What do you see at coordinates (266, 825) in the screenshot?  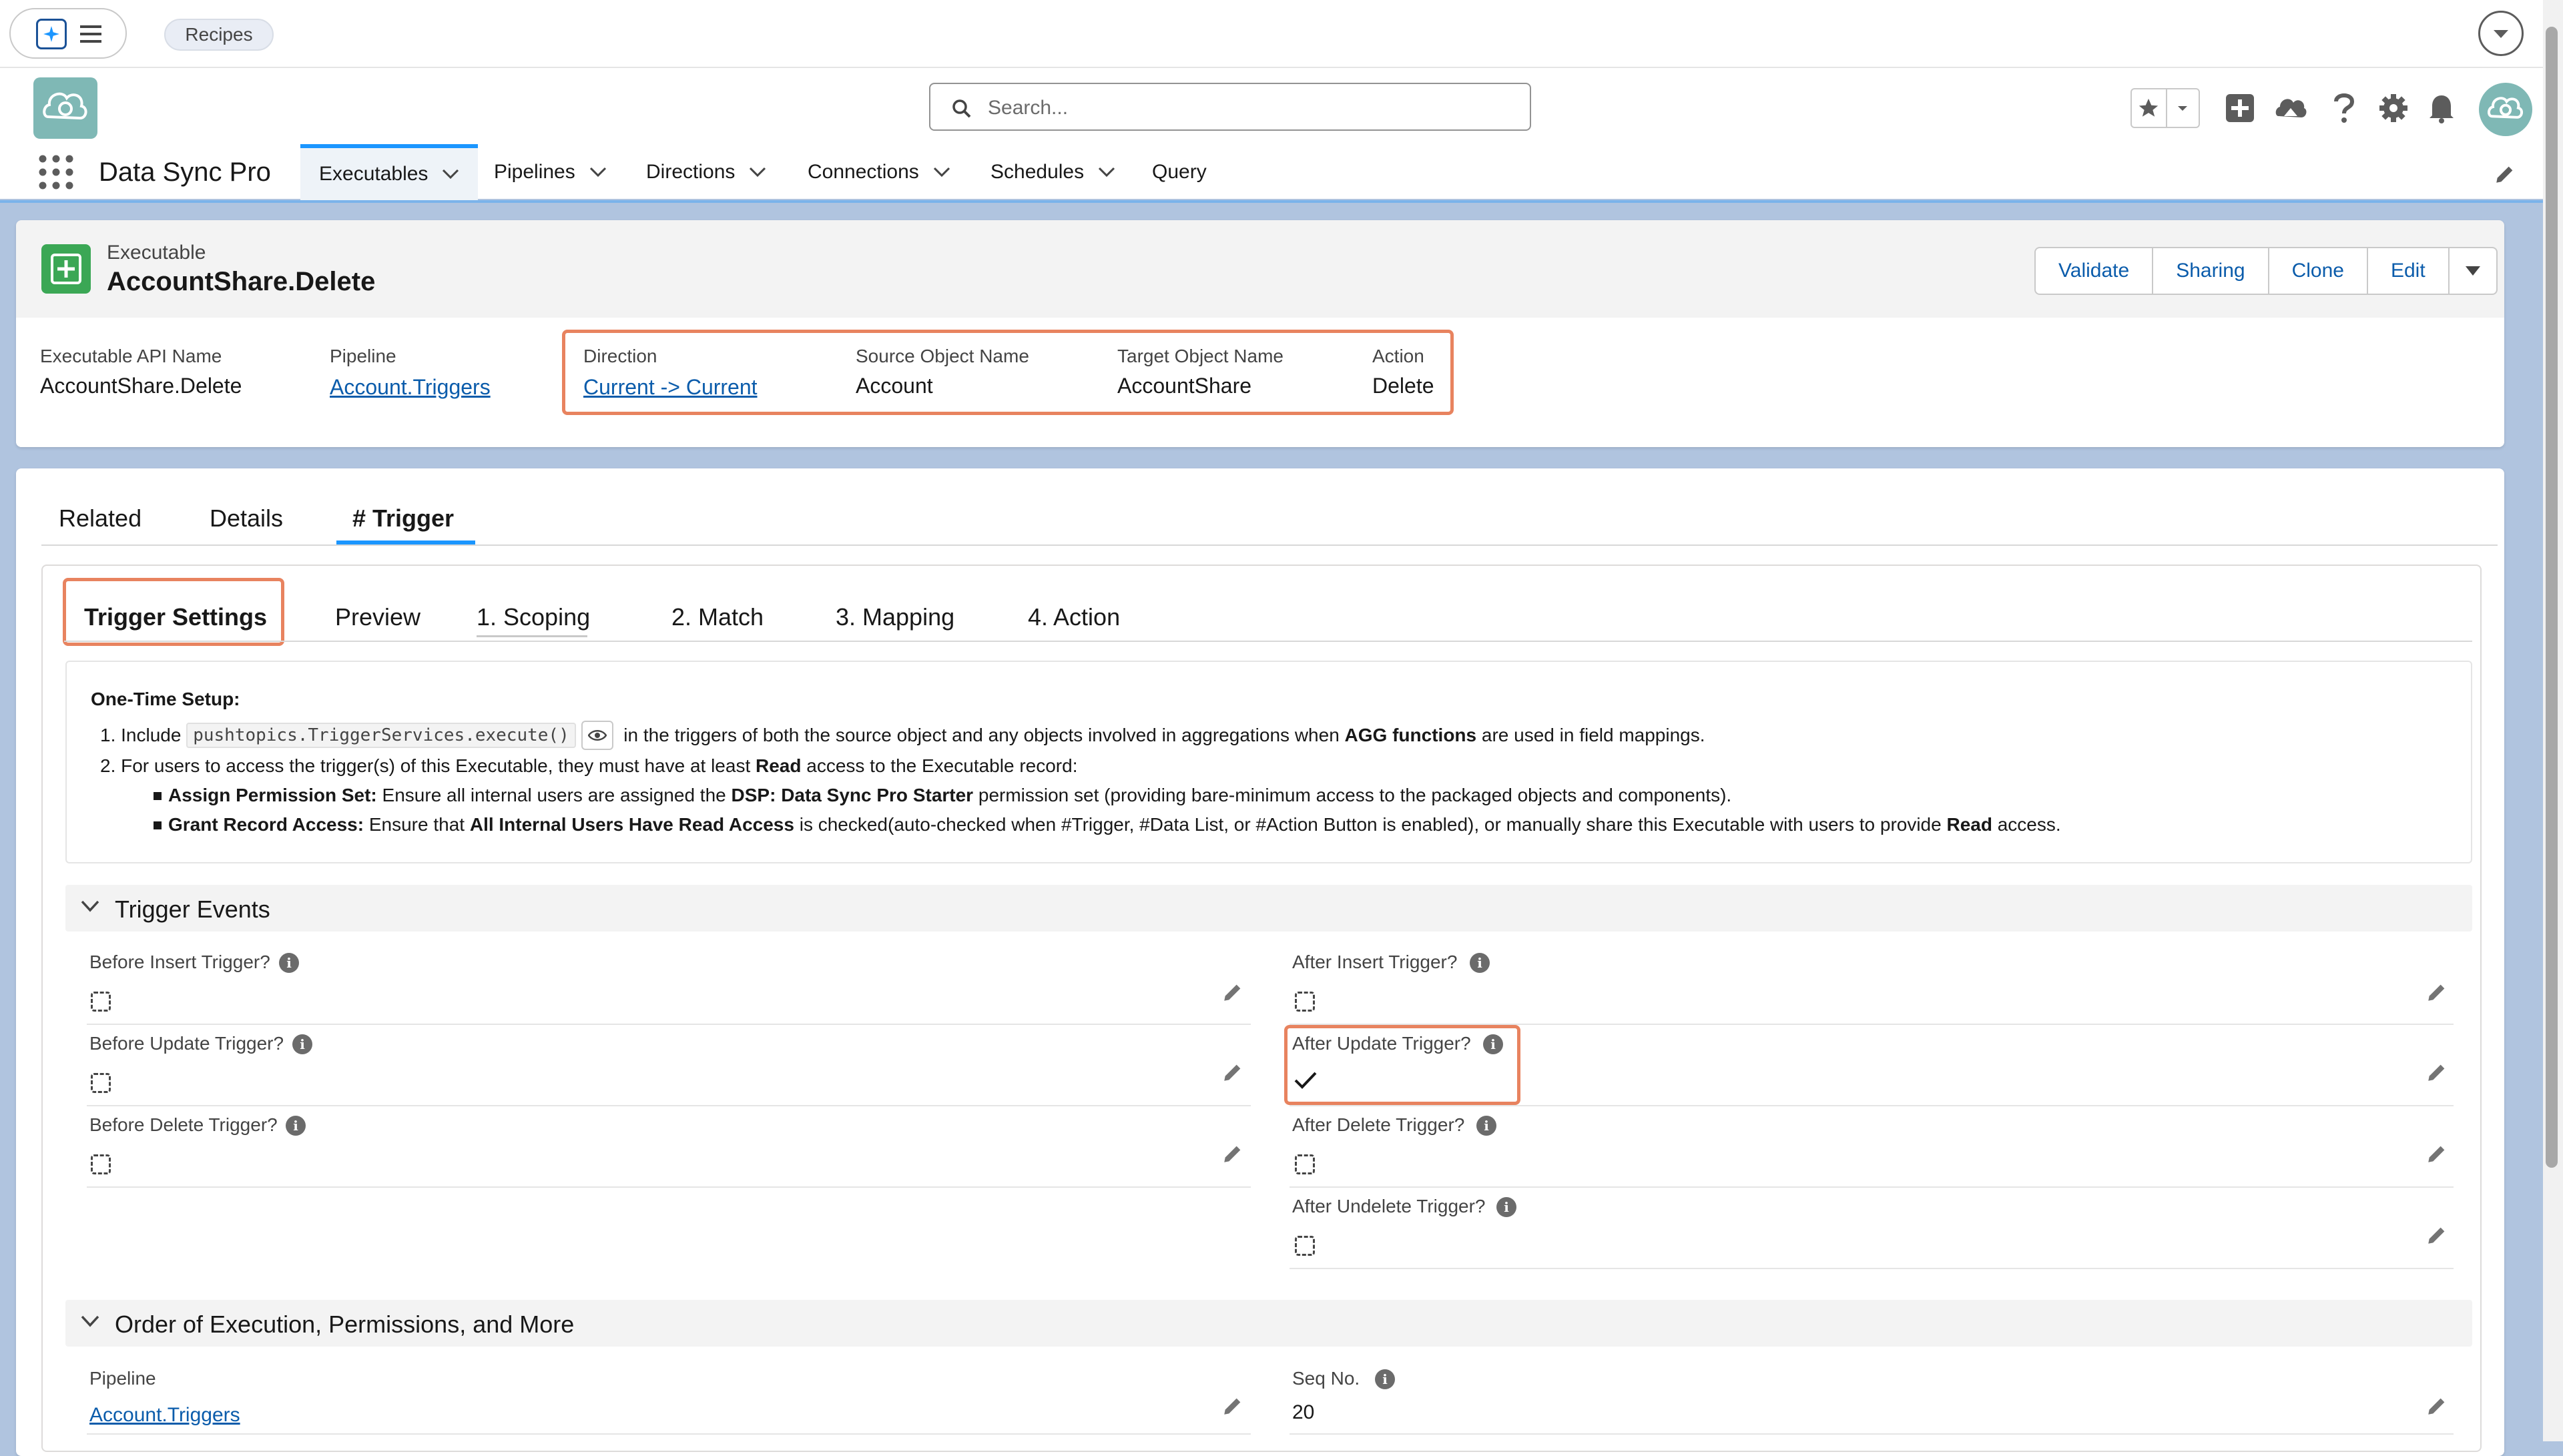 I see `bullet-2-bold: Grant Record Access:` at bounding box center [266, 825].